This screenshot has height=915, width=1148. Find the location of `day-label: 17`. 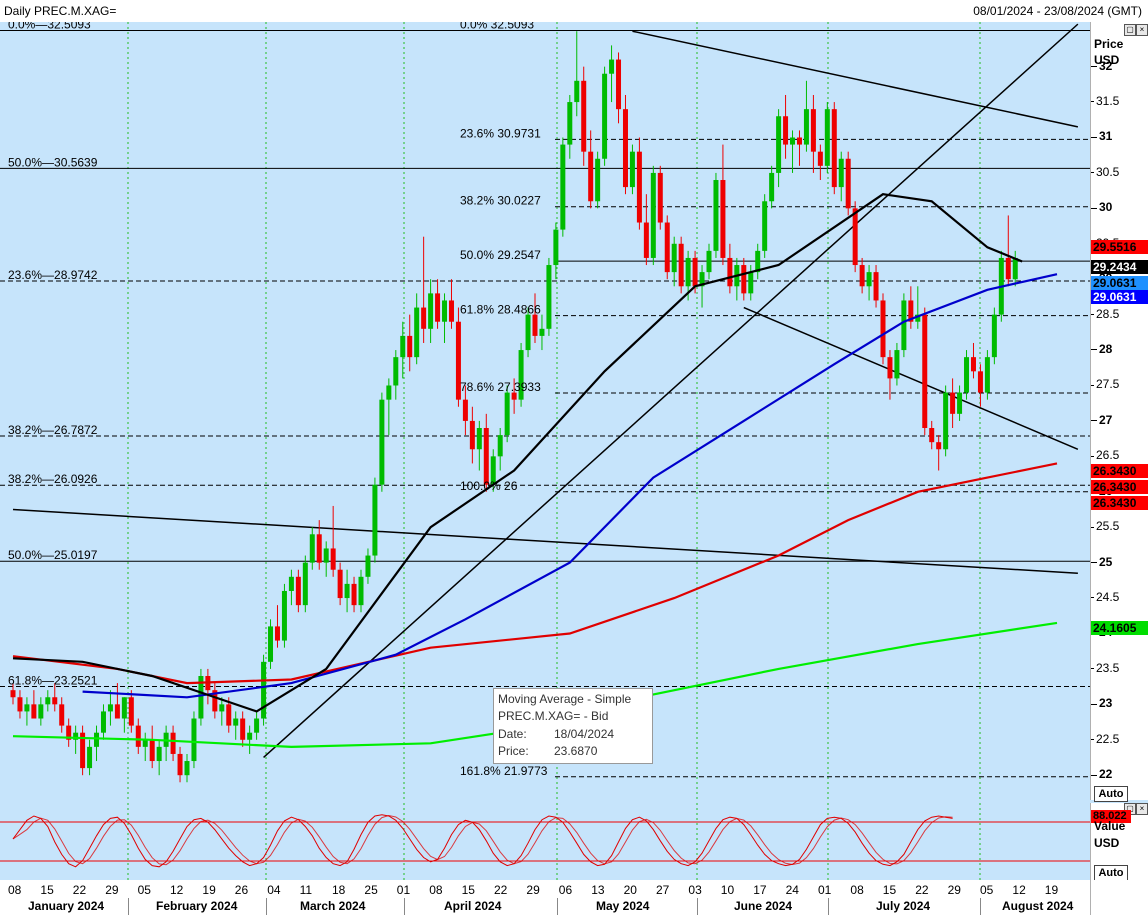

day-label: 17 is located at coordinates (760, 890).